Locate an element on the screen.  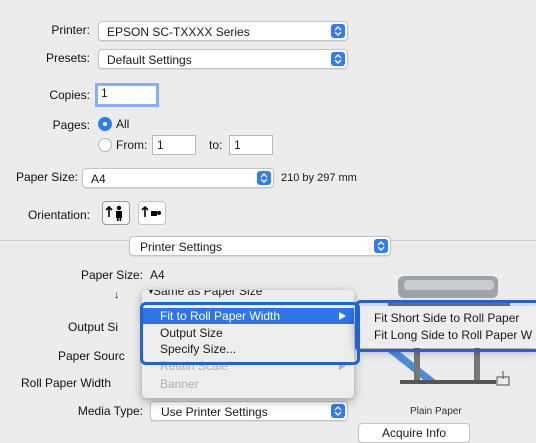
settings-paper-size-value: A4 is located at coordinates (157, 275).